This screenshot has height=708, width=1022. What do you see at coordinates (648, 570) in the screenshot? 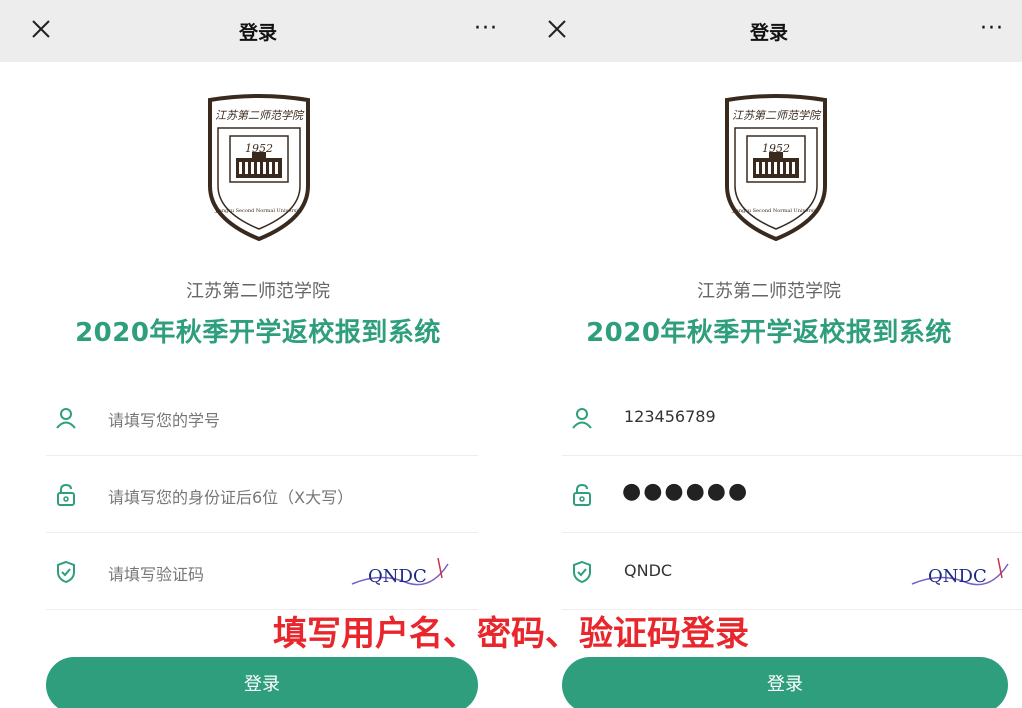
I see `captcha-value: QNDC` at bounding box center [648, 570].